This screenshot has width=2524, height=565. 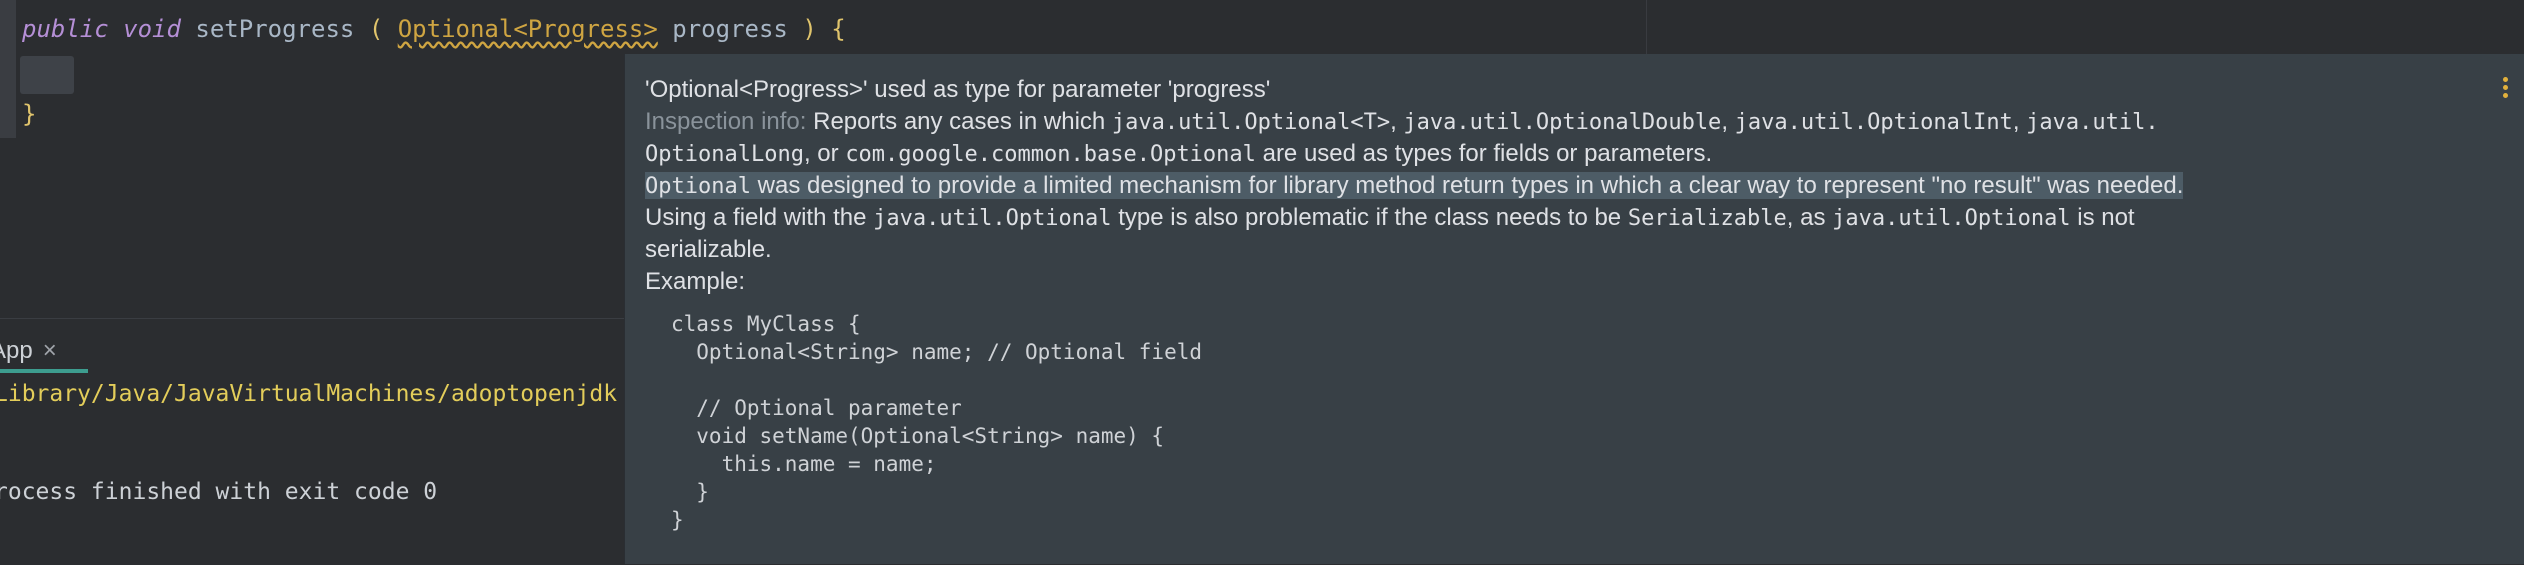 I want to click on open-paren: (, so click(x=376, y=29).